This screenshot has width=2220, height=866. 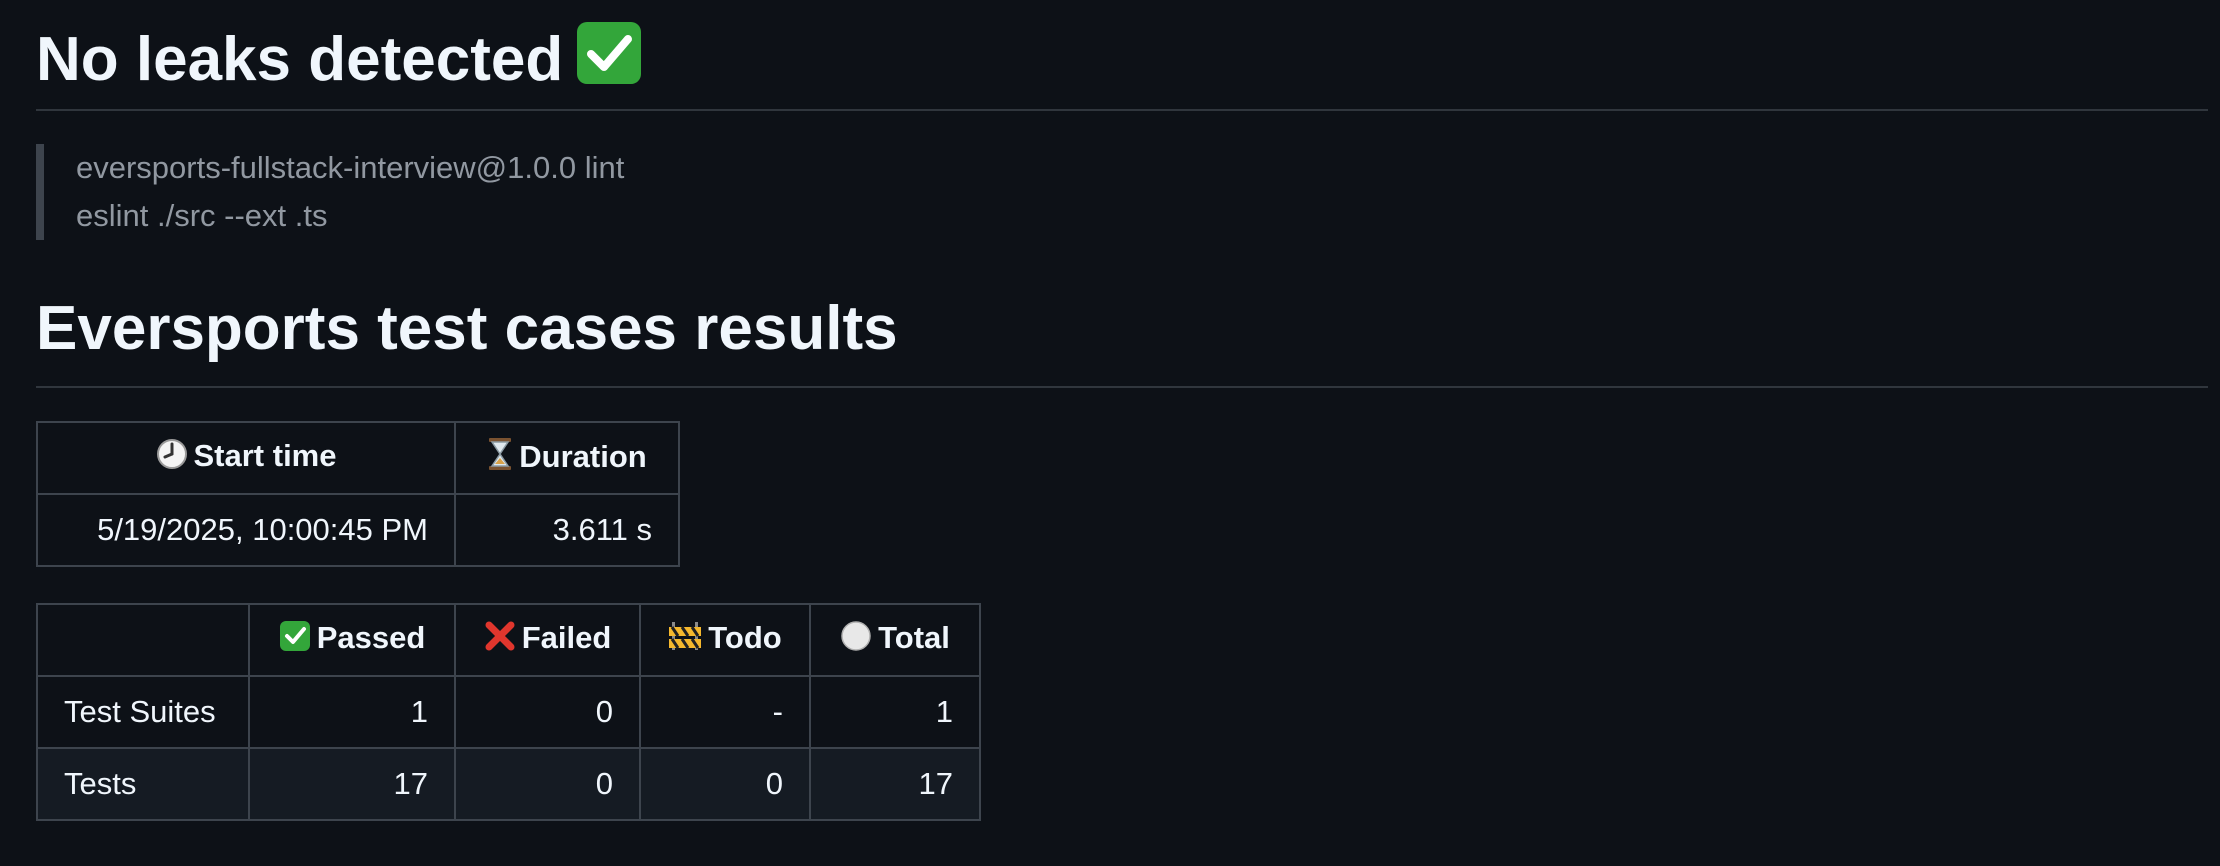 What do you see at coordinates (371, 637) in the screenshot?
I see `passed-header-label: Passed` at bounding box center [371, 637].